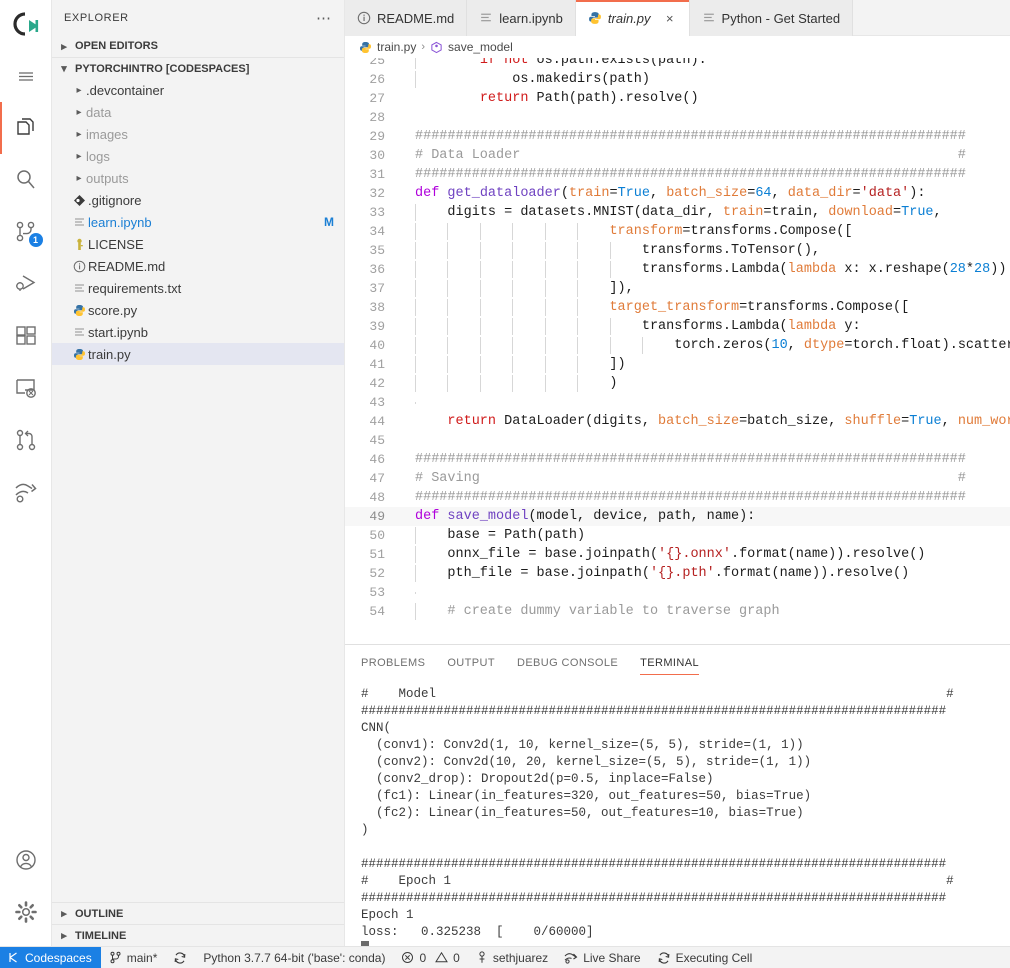  What do you see at coordinates (198, 332) in the screenshot?
I see `tree-file-start-ipynb: start.ipynb` at bounding box center [198, 332].